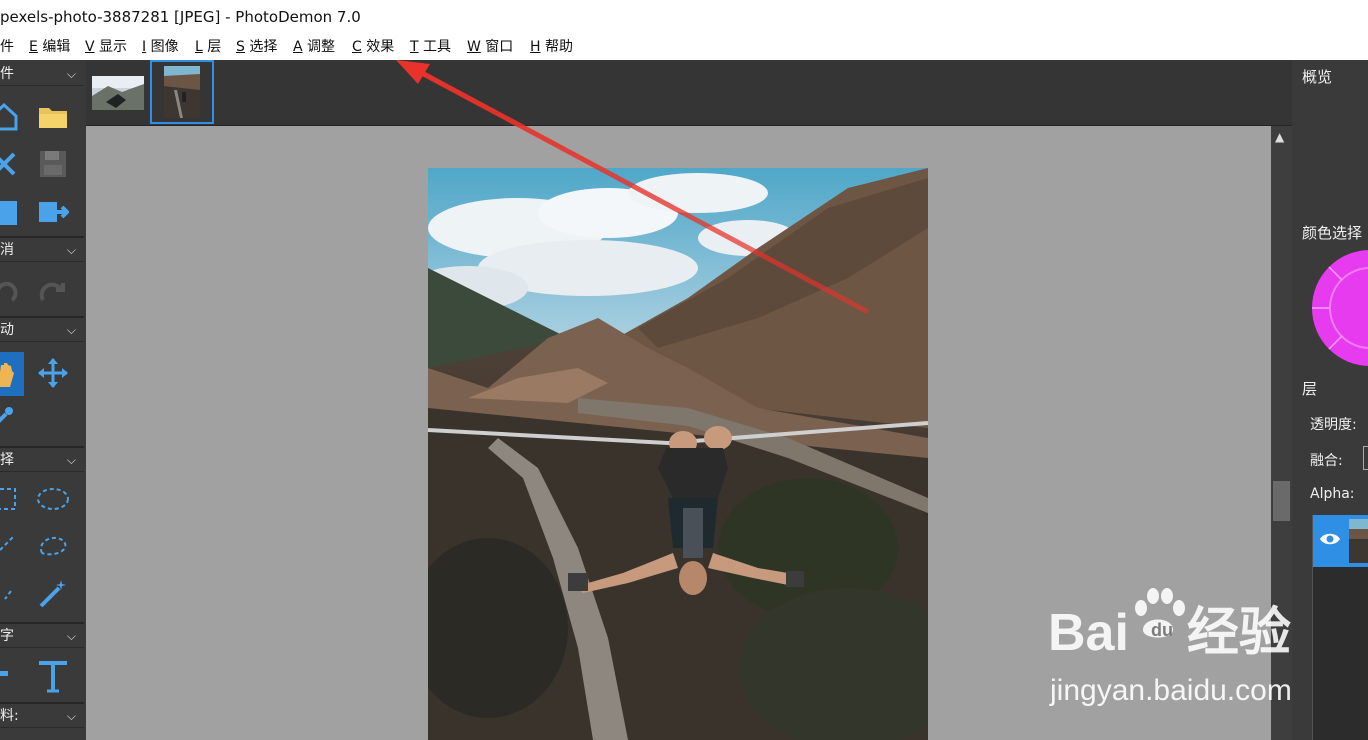 The height and width of the screenshot is (740, 1368). What do you see at coordinates (1310, 389) in the screenshot?
I see `layers-title: 层` at bounding box center [1310, 389].